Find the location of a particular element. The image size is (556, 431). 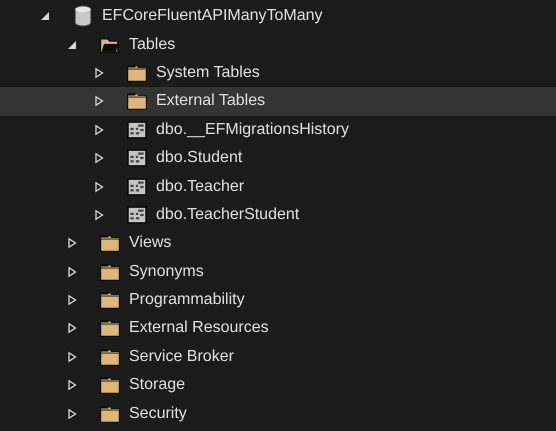

tree-item-label: dbo.__EFMigrationsHistory is located at coordinates (252, 129).